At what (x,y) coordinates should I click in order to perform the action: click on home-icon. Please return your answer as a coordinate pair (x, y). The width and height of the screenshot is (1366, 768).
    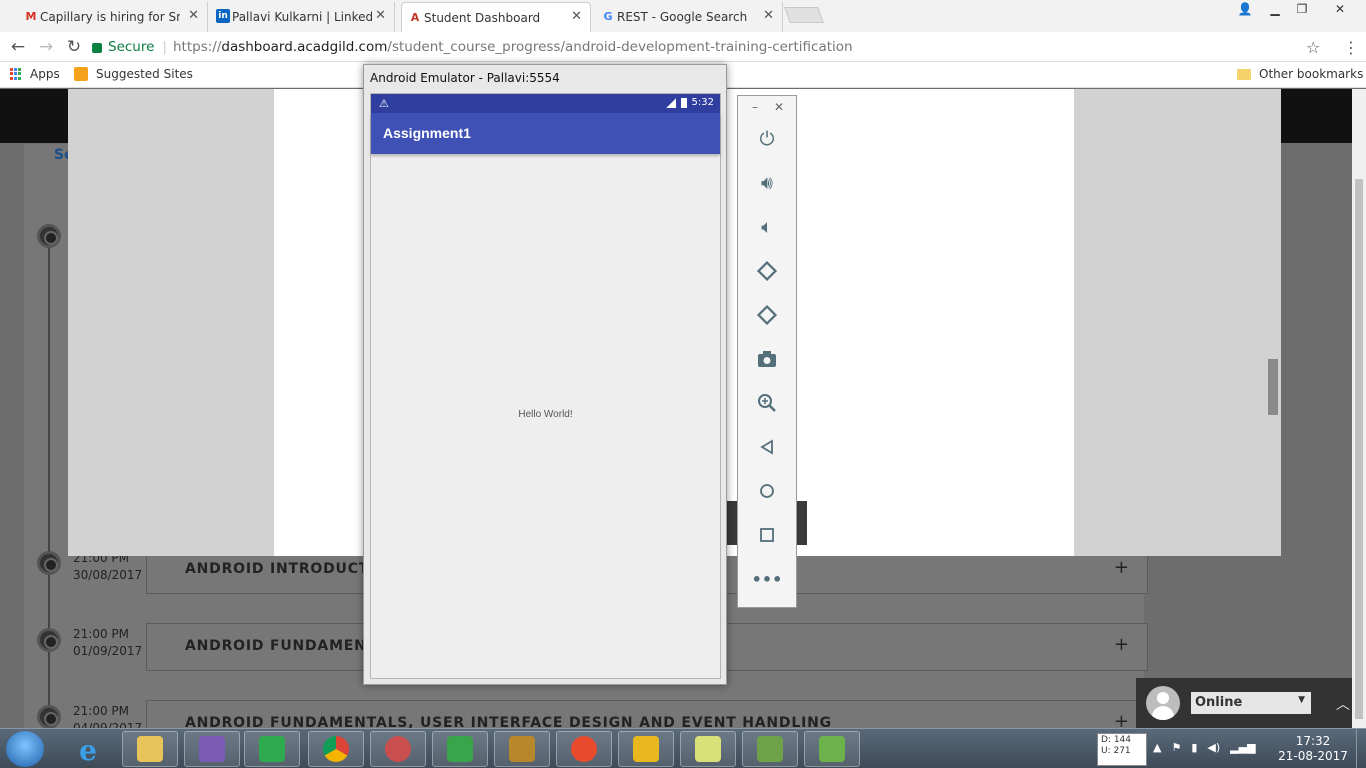
    Looking at the image, I should click on (767, 491).